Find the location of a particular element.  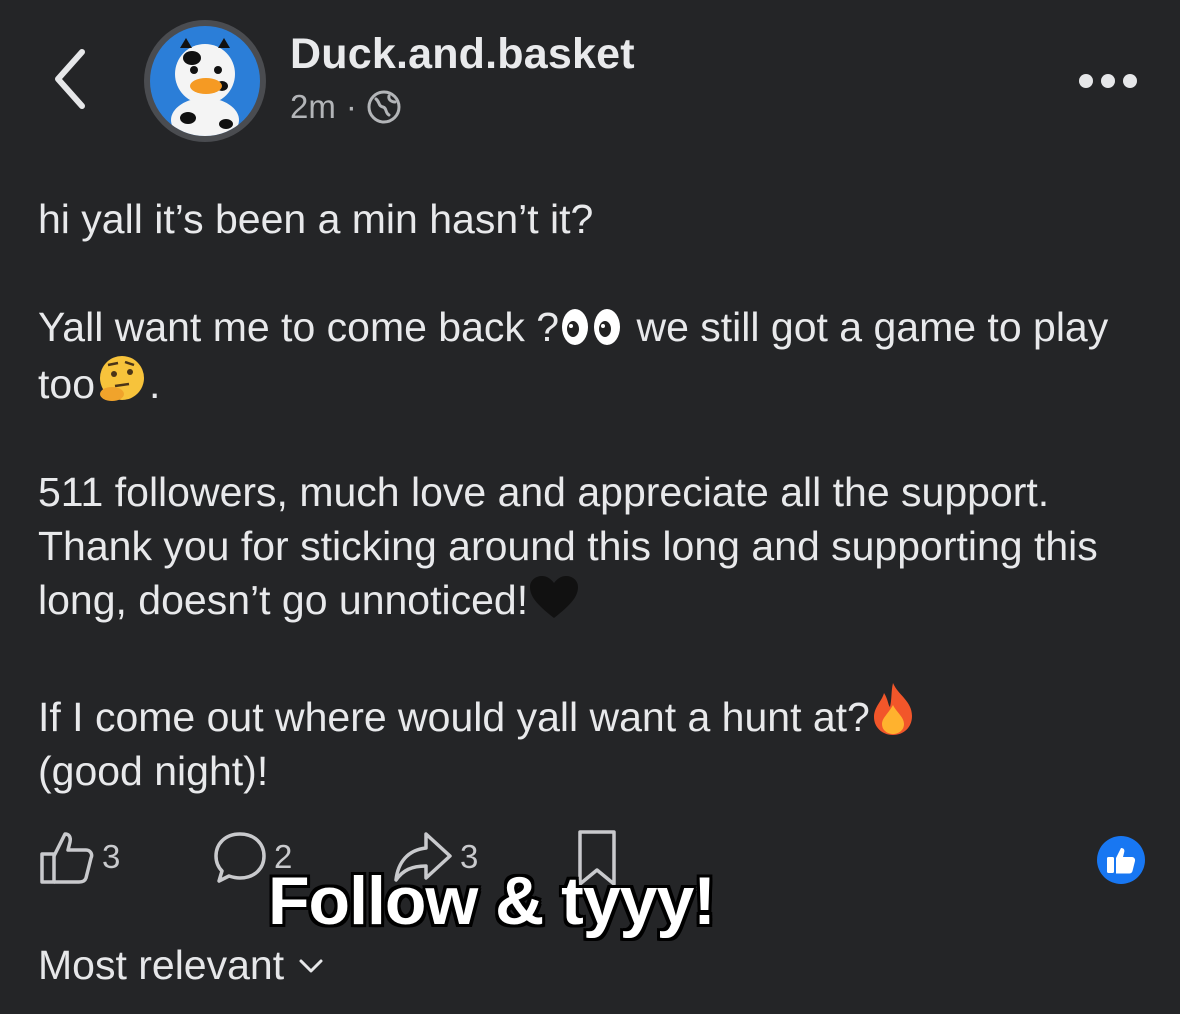

post-header: Duck.and.basket 2m · is located at coordinates (590, 75).